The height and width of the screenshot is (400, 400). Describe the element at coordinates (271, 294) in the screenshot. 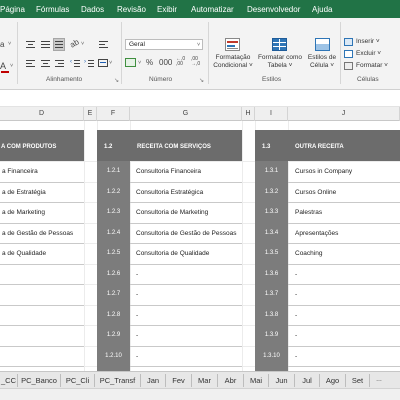

I see `row-number: 1.3.7` at that location.